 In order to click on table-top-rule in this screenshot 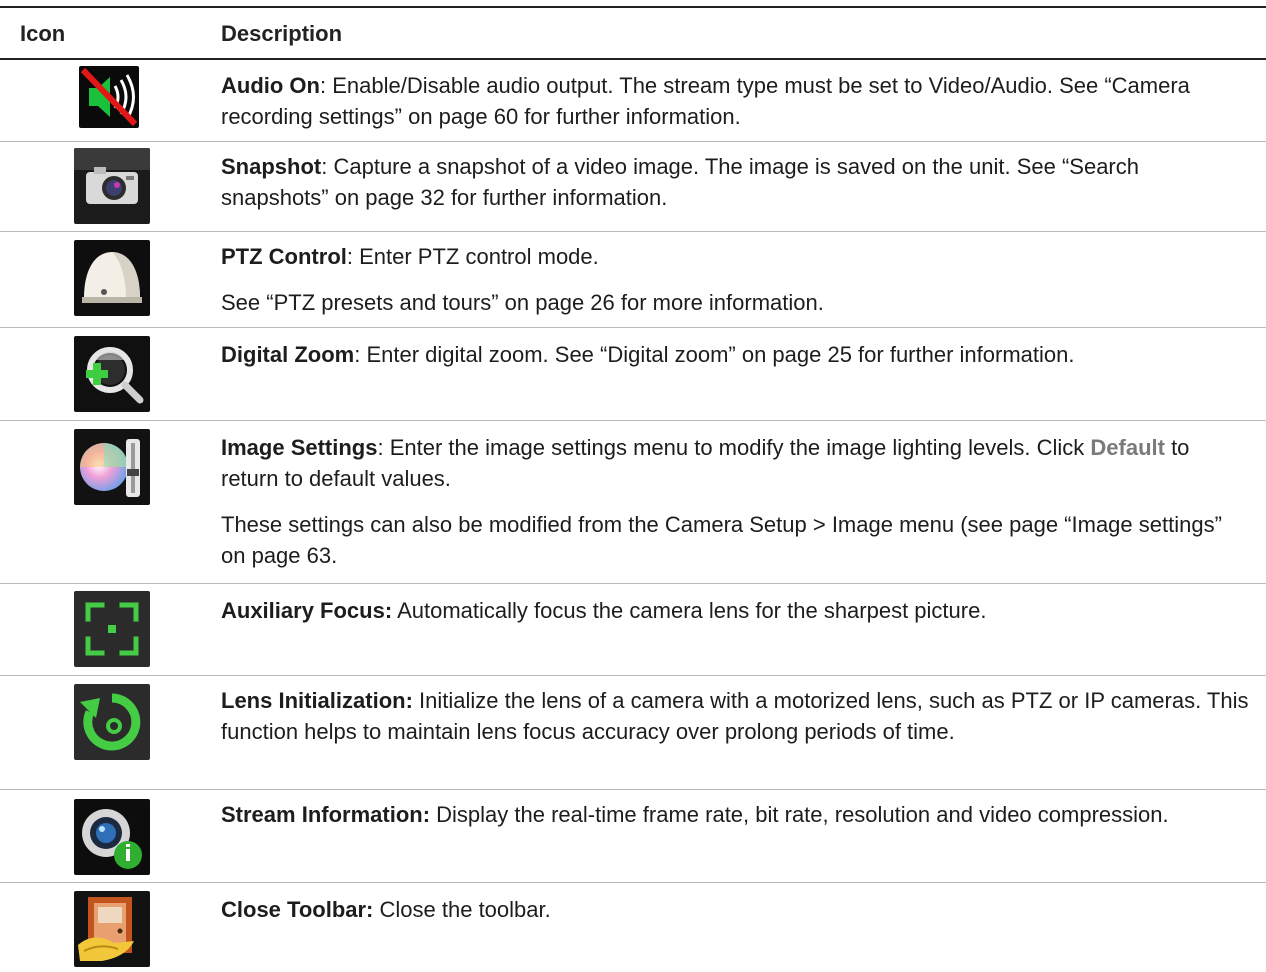, I will do `click(633, 7)`.